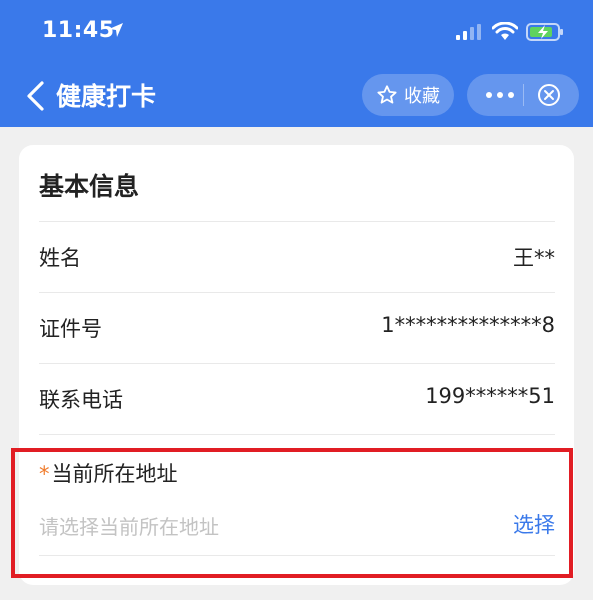 The width and height of the screenshot is (593, 600). I want to click on name-row: 姓名 王**, so click(297, 256).